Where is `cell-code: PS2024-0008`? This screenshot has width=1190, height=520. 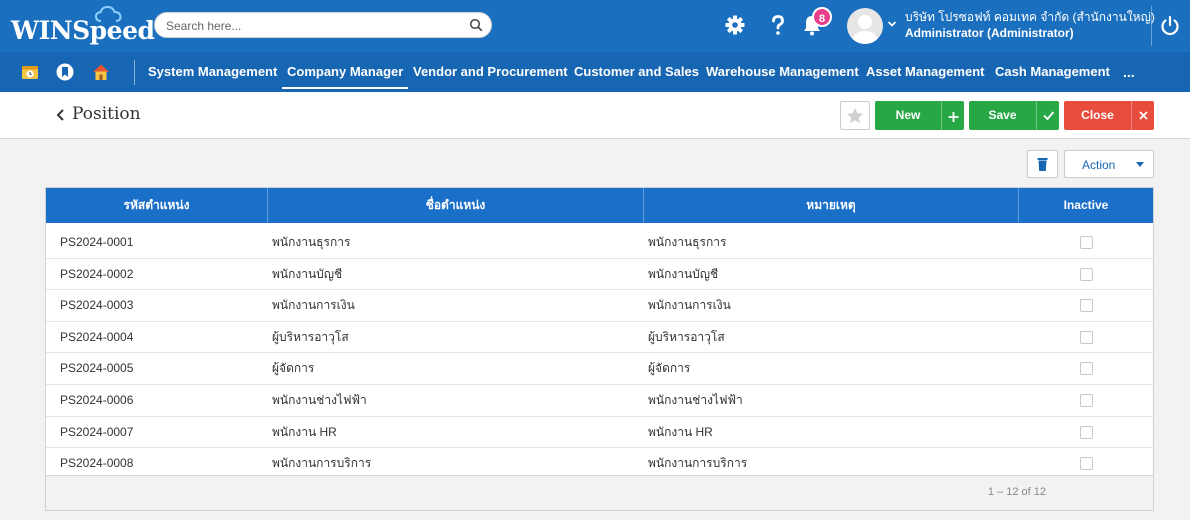
cell-code: PS2024-0008 is located at coordinates (97, 463).